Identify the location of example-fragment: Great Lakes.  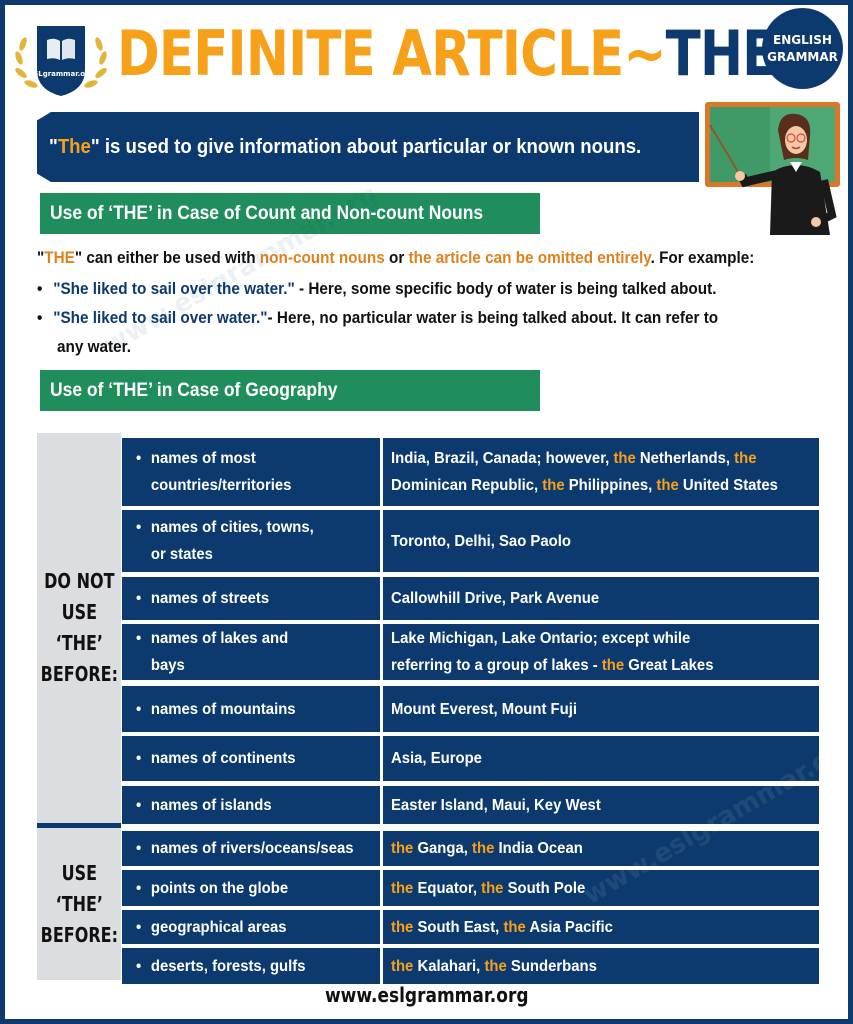
(669, 665).